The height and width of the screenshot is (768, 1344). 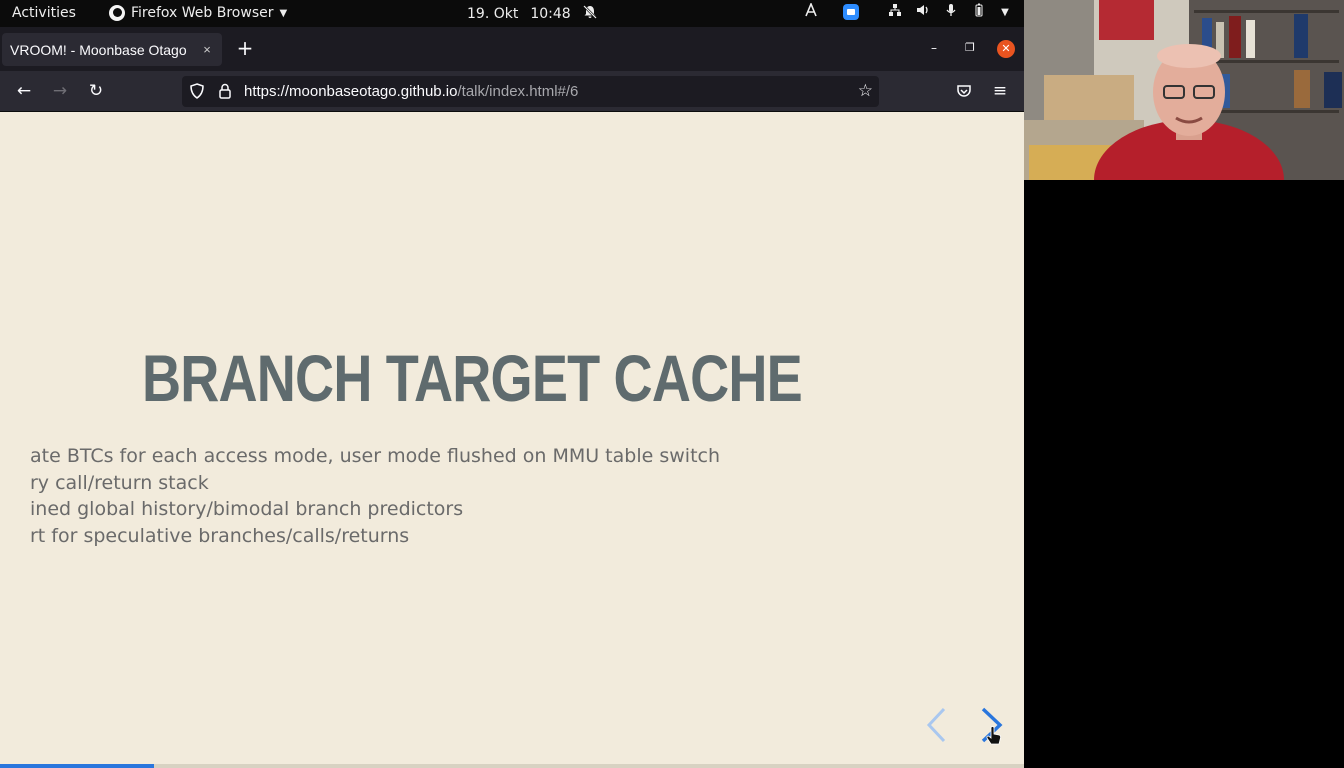 I want to click on back-icon: ←, so click(x=24, y=91).